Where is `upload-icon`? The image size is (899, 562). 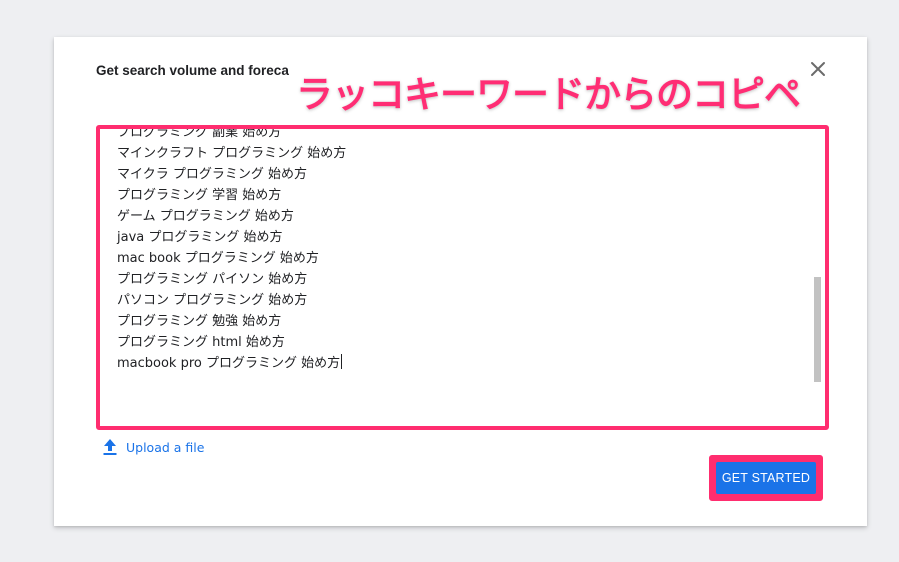 upload-icon is located at coordinates (110, 447).